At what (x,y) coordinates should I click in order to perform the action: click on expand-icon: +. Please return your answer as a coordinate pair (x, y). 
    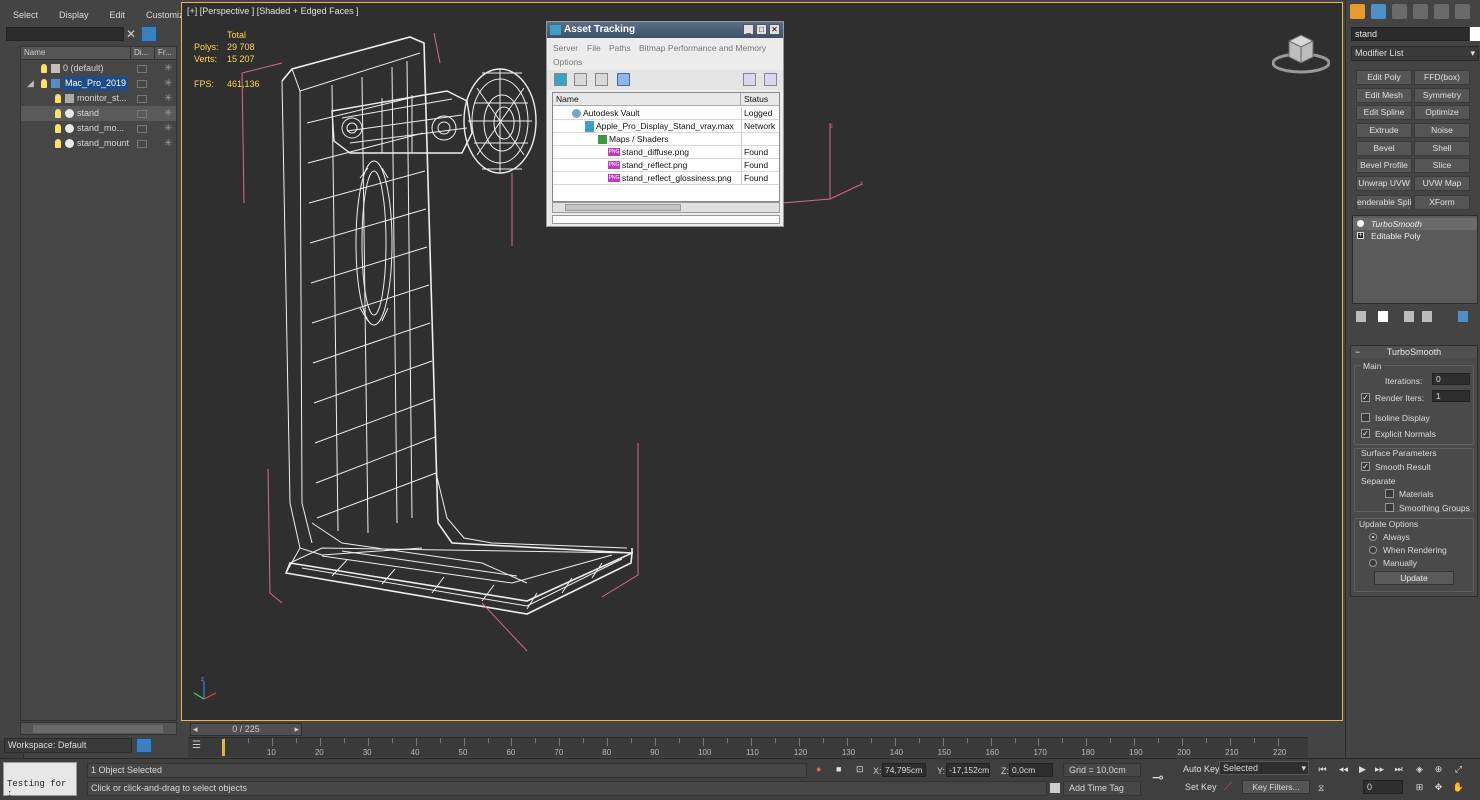
    Looking at the image, I should click on (1360, 235).